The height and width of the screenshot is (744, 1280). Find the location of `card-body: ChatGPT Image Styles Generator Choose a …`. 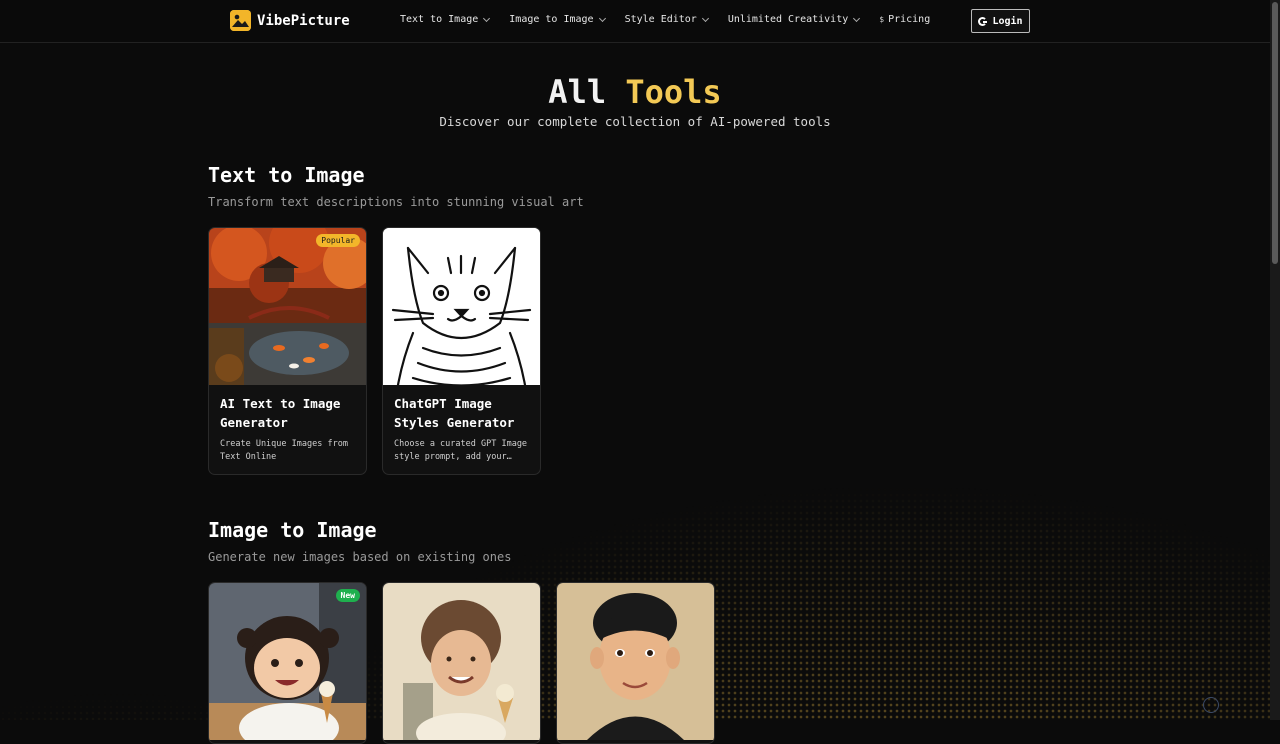

card-body: ChatGPT Image Styles Generator Choose a … is located at coordinates (461, 429).